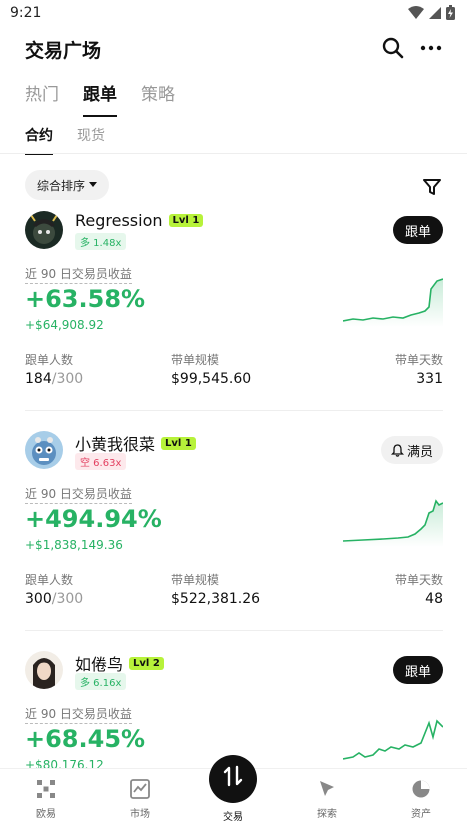  What do you see at coordinates (233, 48) in the screenshot?
I see `top-bar: 交易广场` at bounding box center [233, 48].